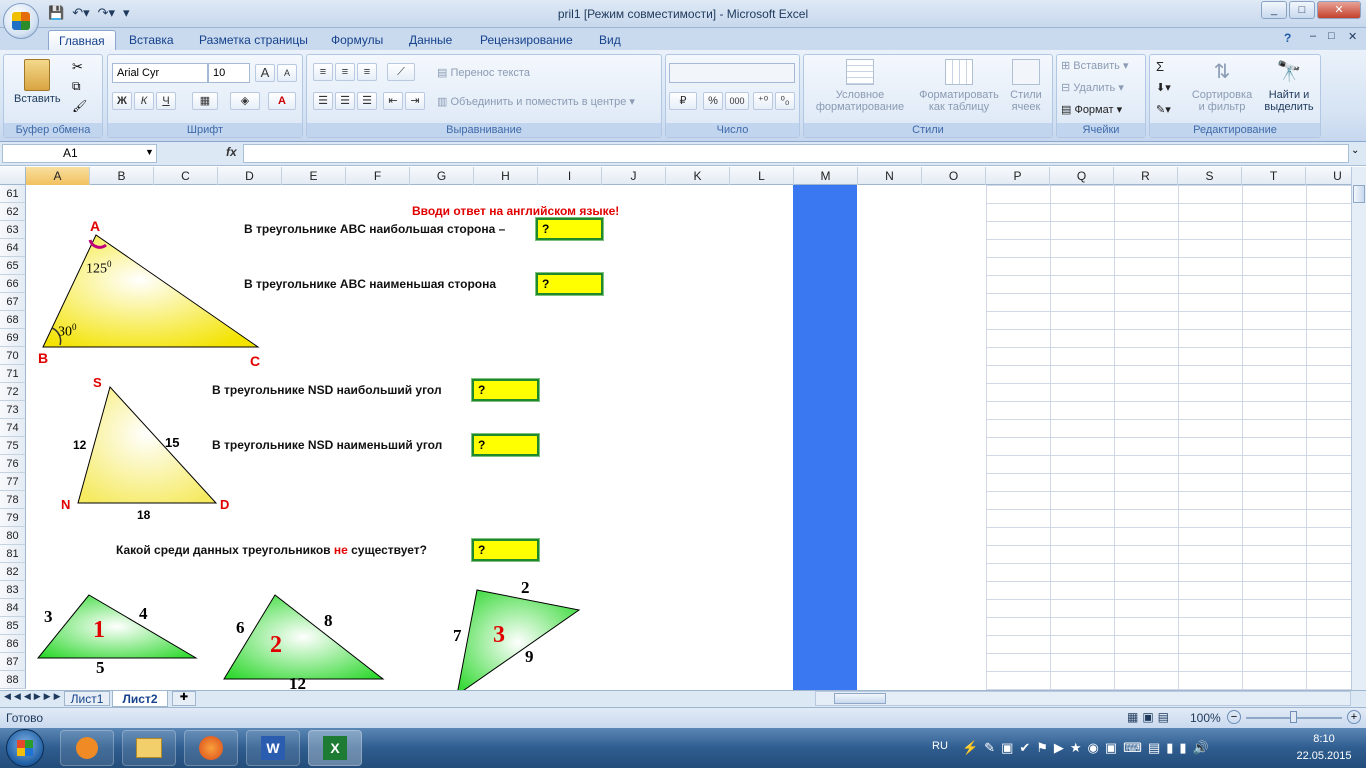  Describe the element at coordinates (570, 176) in the screenshot. I see `column-header-i: I` at that location.